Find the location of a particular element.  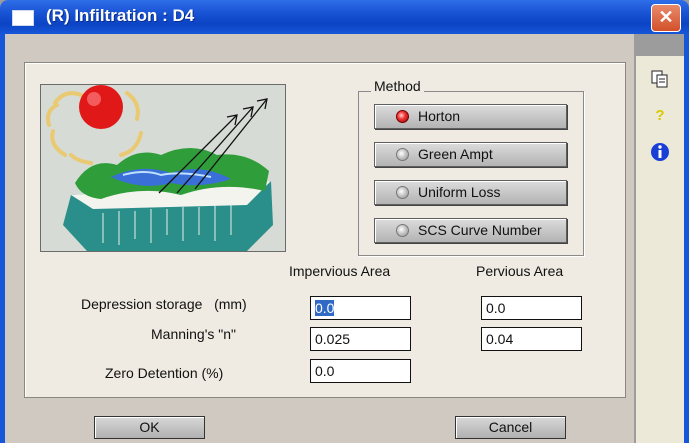

method-green-ampt-button: Green Ampt is located at coordinates (470, 154).